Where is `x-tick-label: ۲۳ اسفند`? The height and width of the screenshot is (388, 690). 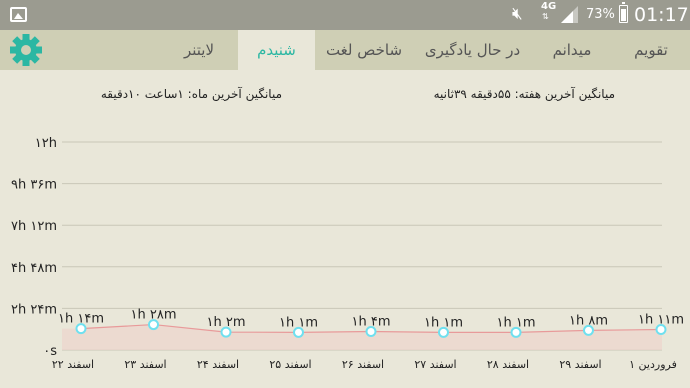
x-tick-label: ۲۳ اسفند is located at coordinates (145, 364).